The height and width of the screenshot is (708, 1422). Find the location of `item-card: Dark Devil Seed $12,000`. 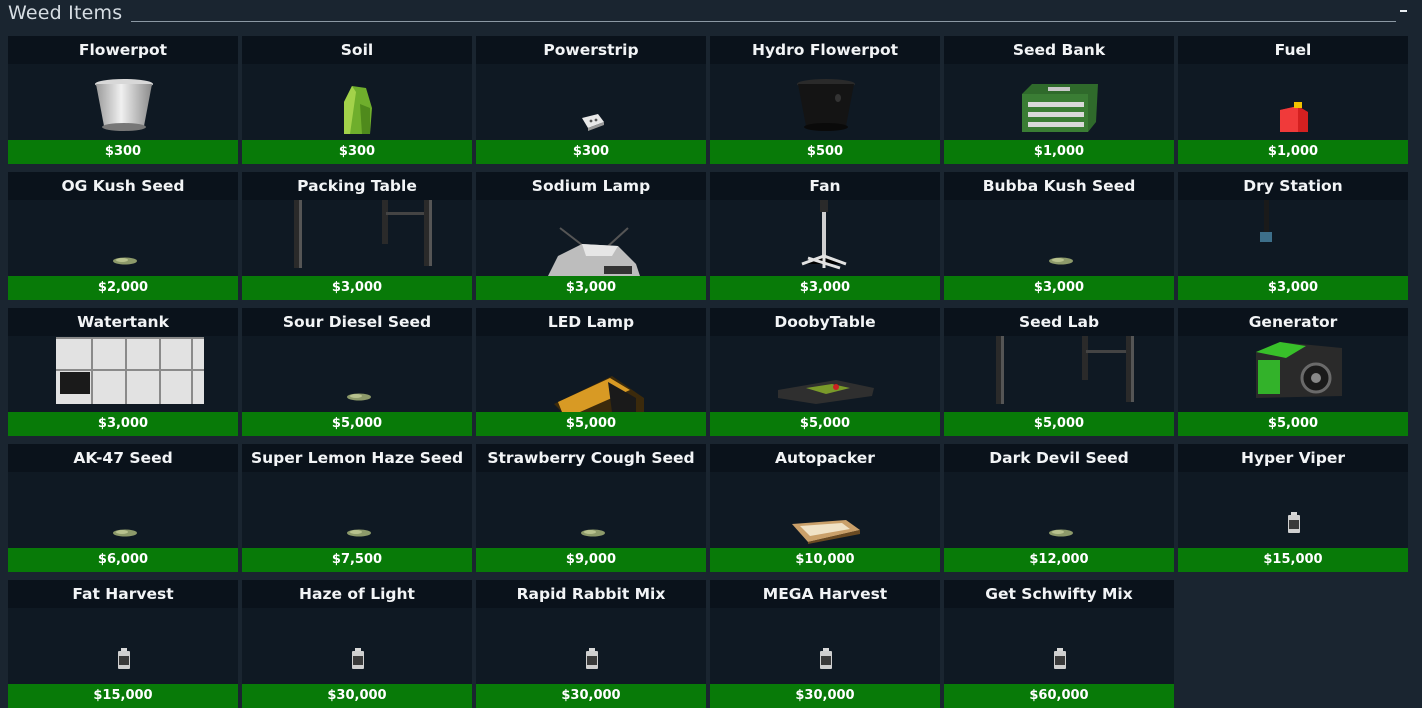

item-card: Dark Devil Seed $12,000 is located at coordinates (1059, 508).